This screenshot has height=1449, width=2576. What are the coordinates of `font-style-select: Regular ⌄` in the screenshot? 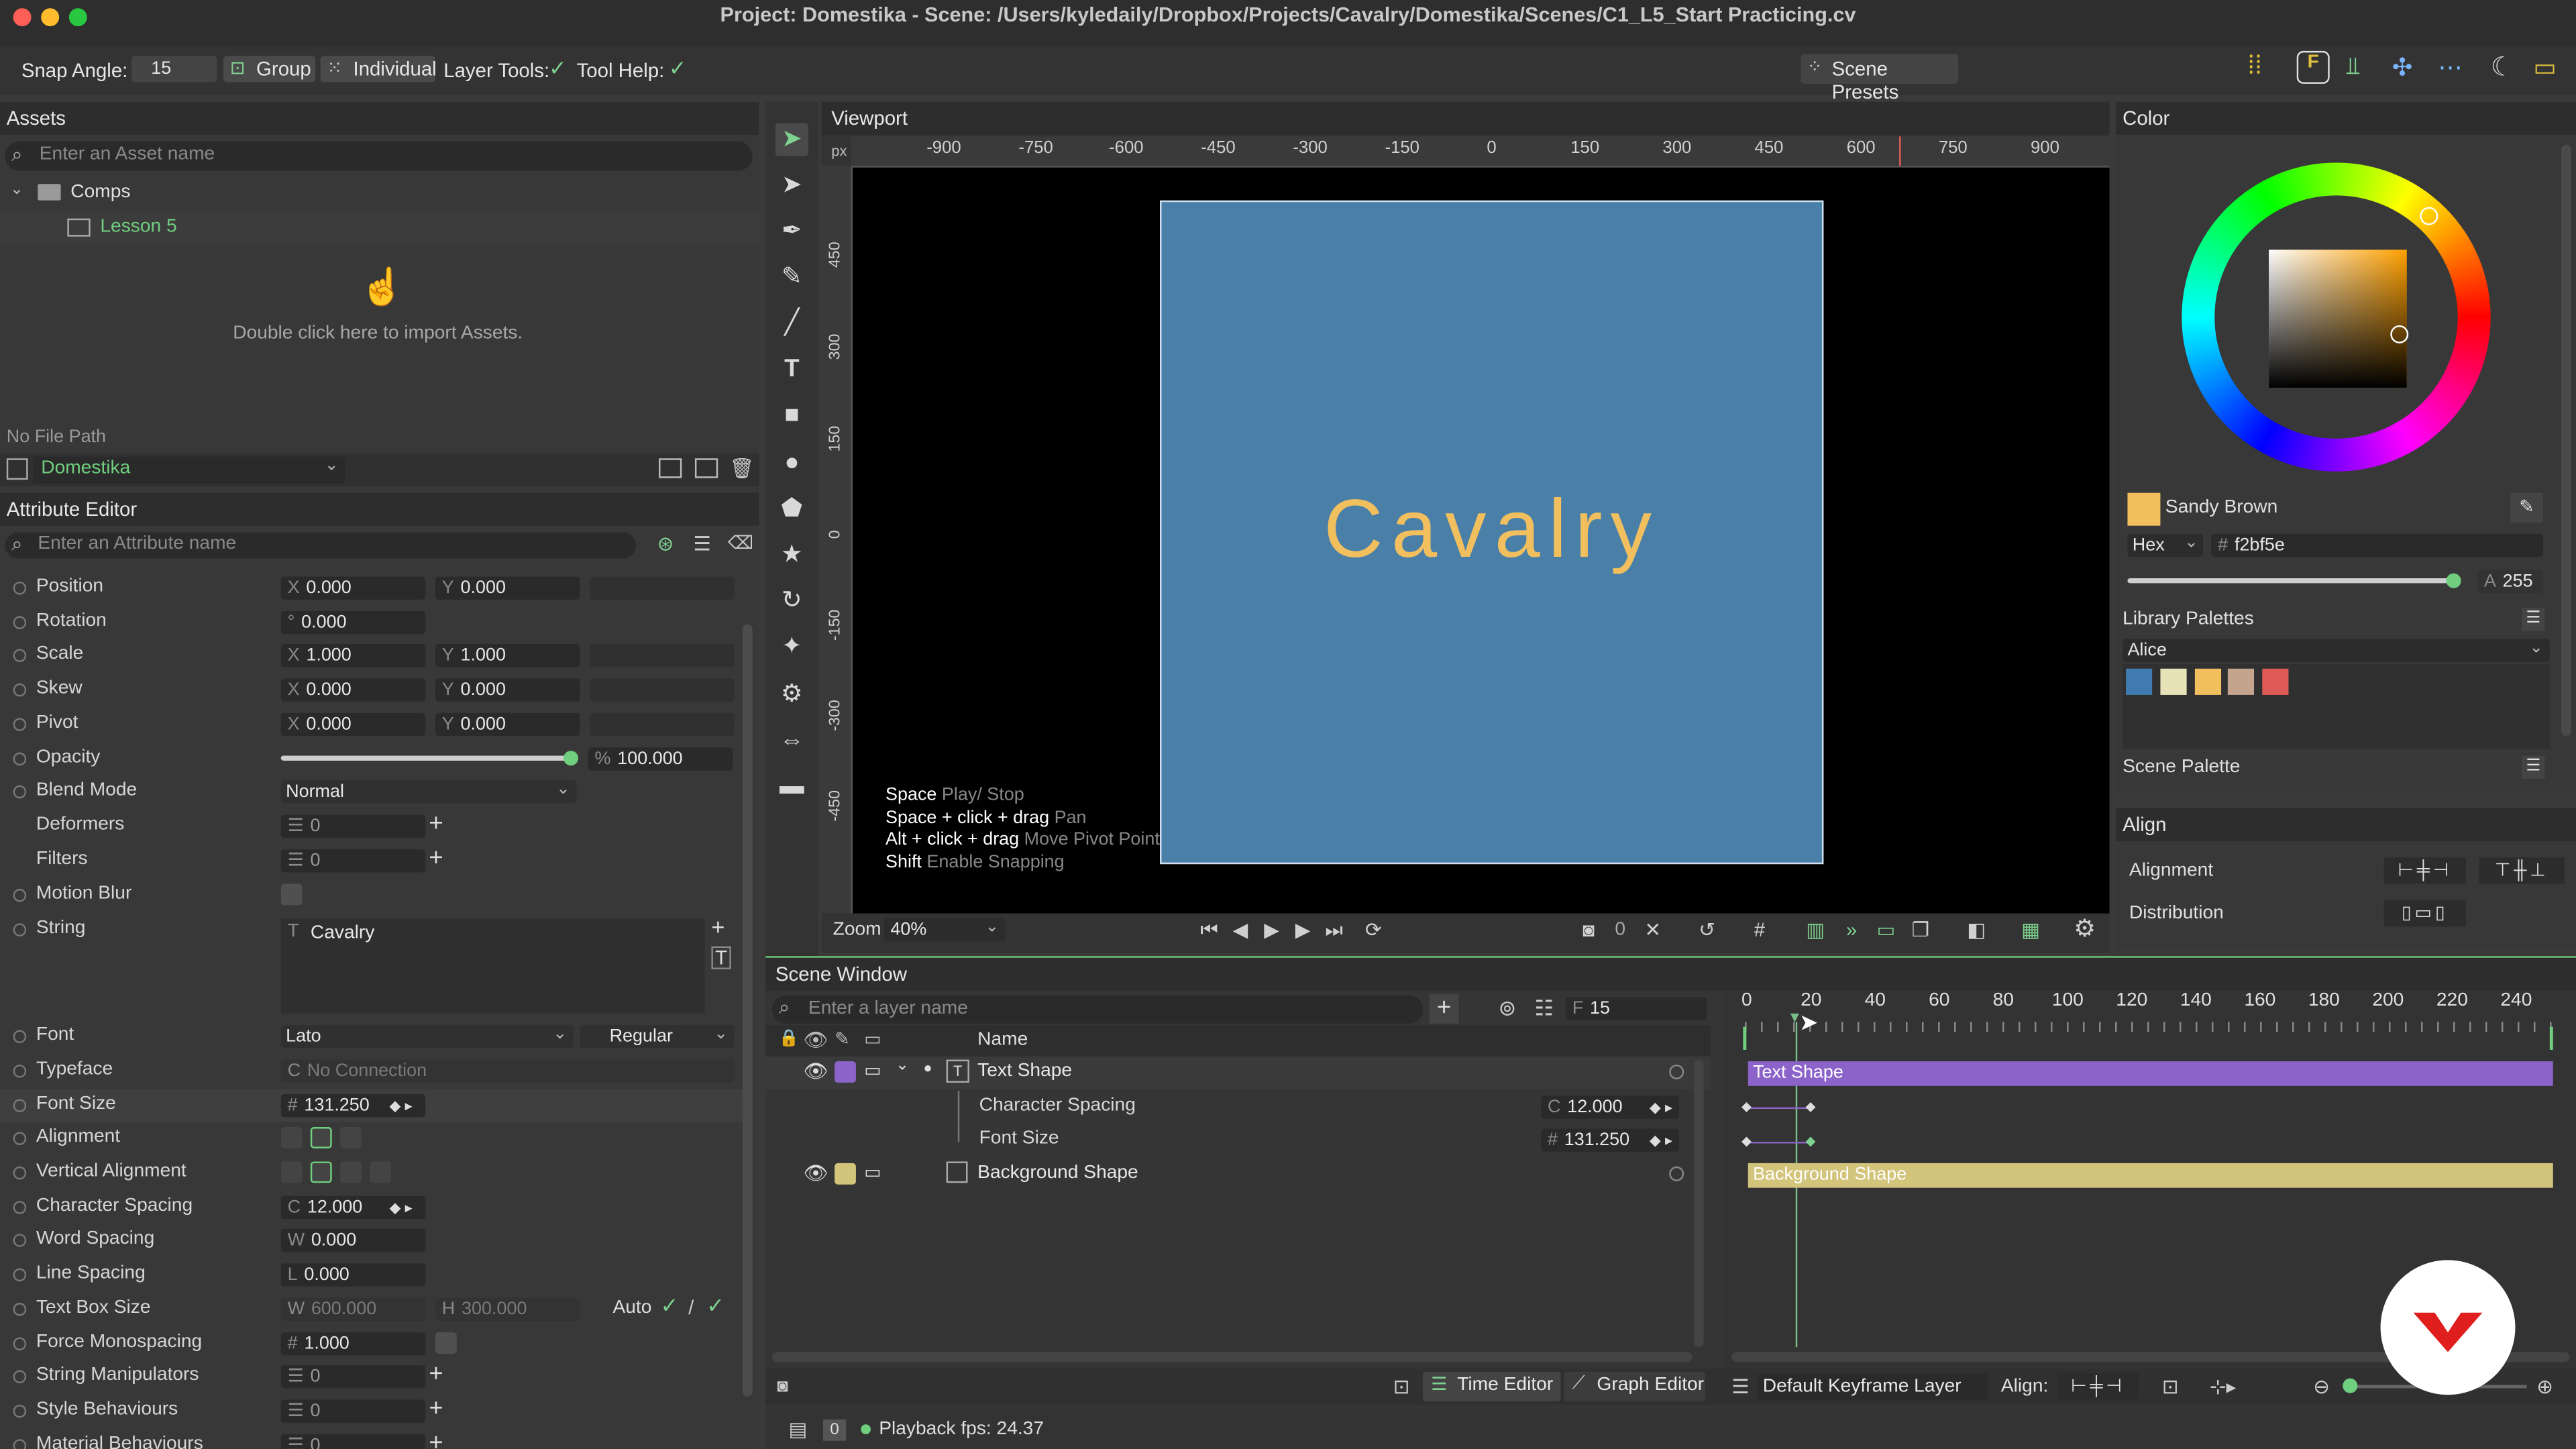 It's located at (657, 1037).